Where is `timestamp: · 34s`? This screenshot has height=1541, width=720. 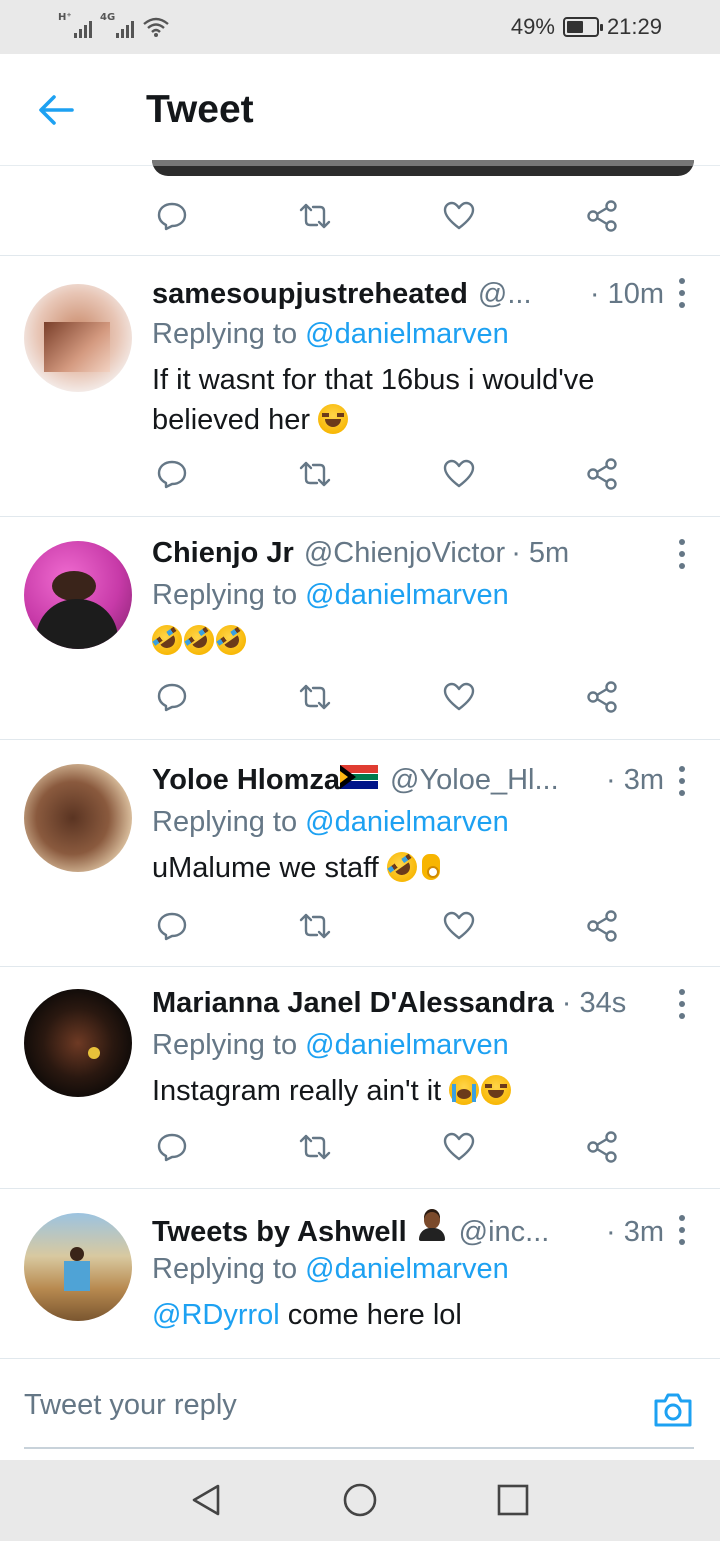 timestamp: · 34s is located at coordinates (594, 1003).